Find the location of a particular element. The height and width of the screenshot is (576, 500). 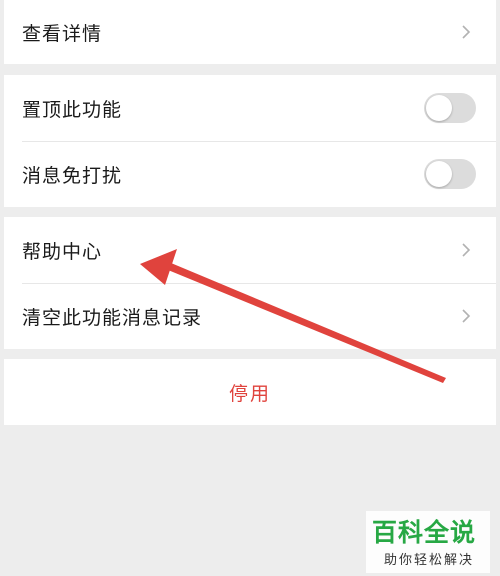

disable-label: 停用 is located at coordinates (249, 393).